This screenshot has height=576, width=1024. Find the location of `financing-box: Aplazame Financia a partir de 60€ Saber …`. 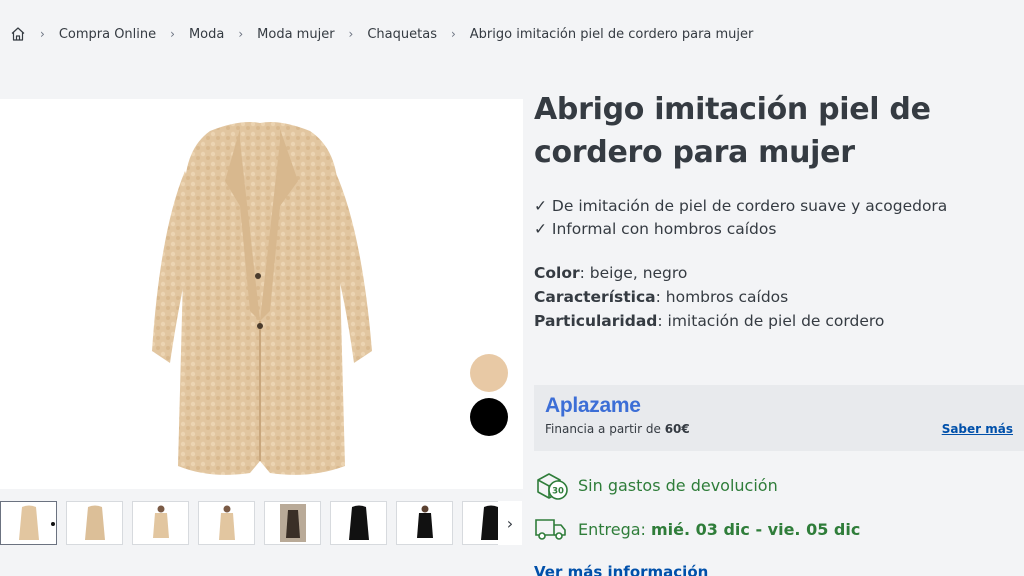

financing-box: Aplazame Financia a partir de 60€ Saber … is located at coordinates (779, 418).